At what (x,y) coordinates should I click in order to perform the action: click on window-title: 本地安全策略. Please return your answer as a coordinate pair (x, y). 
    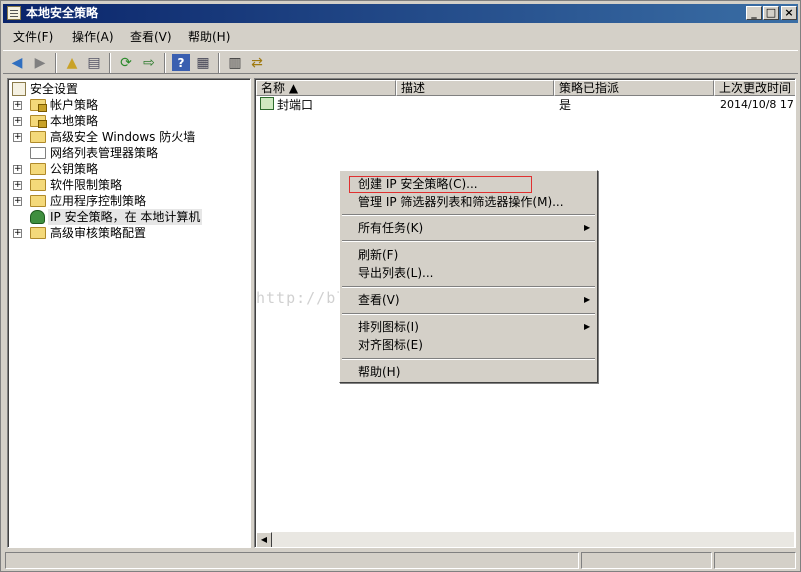
    Looking at the image, I should click on (62, 13).